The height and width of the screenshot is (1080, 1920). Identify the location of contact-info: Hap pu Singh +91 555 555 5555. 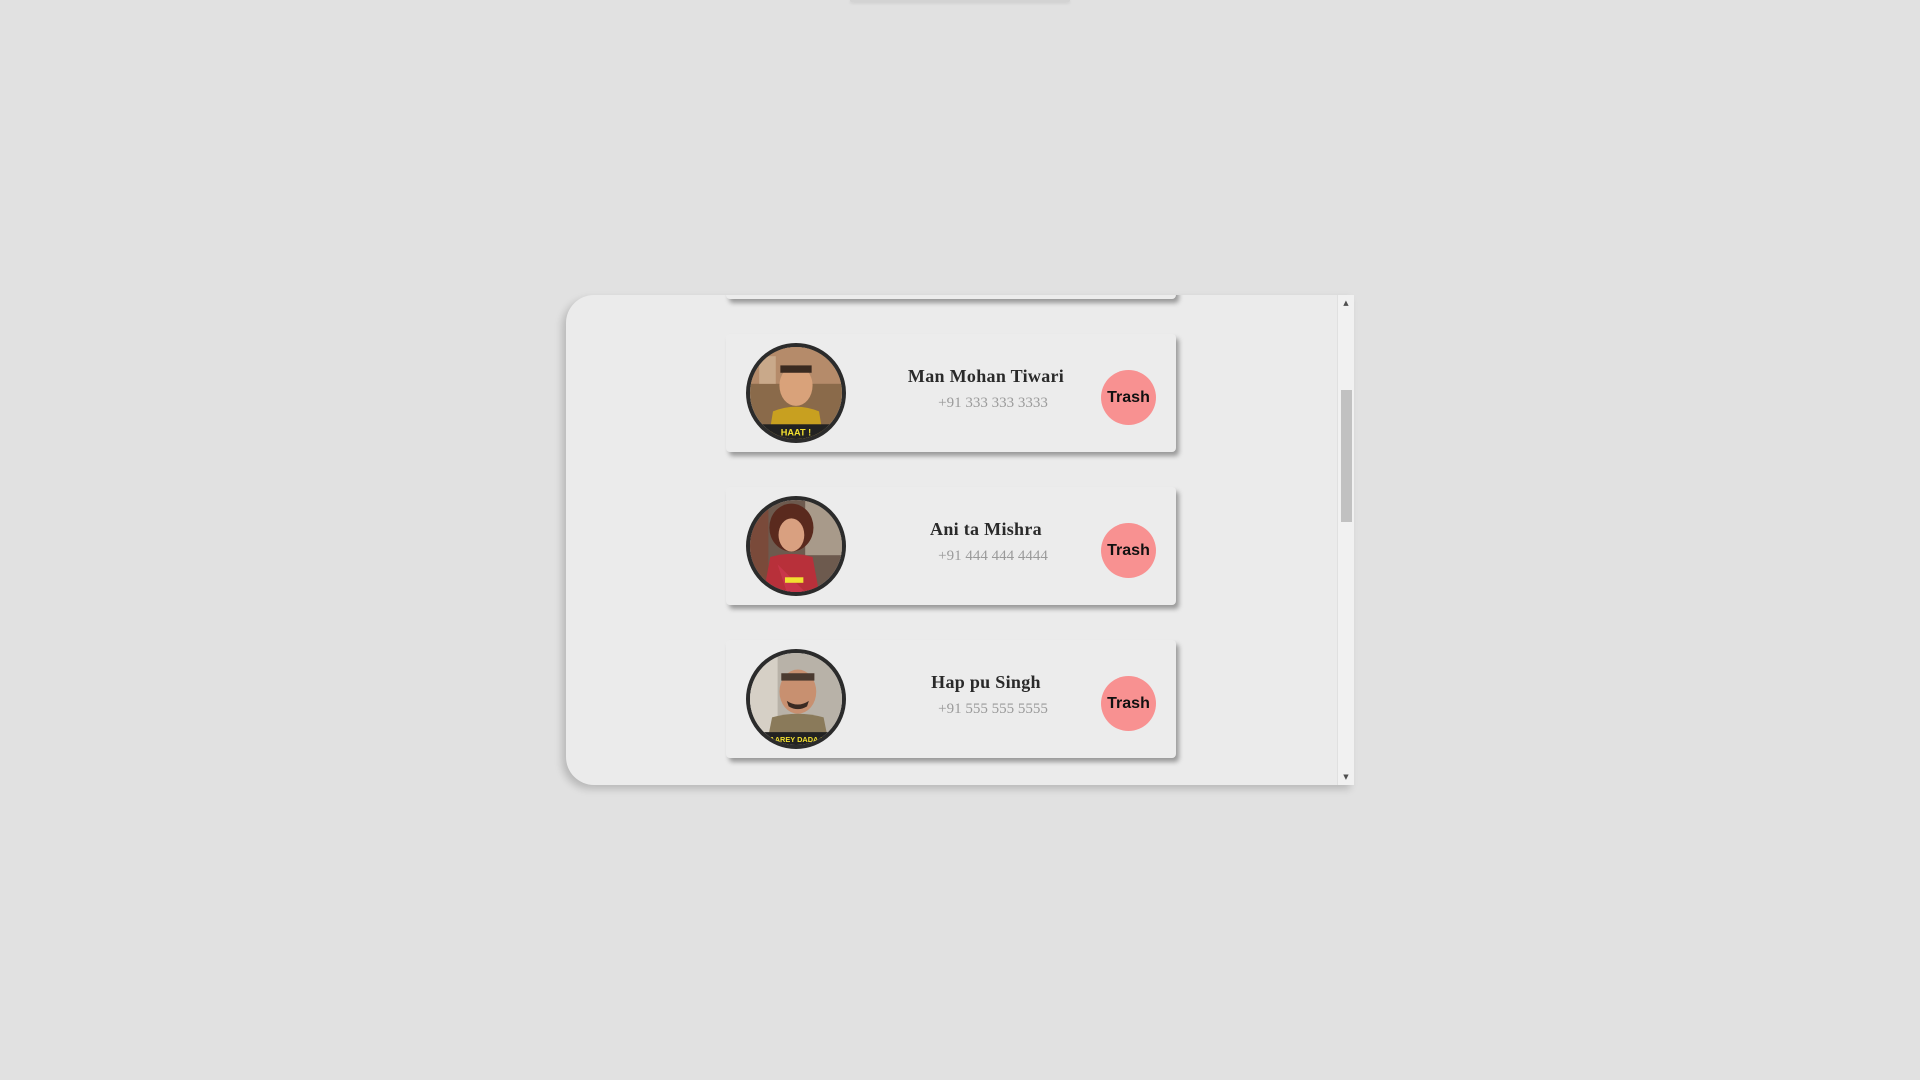
(986, 695).